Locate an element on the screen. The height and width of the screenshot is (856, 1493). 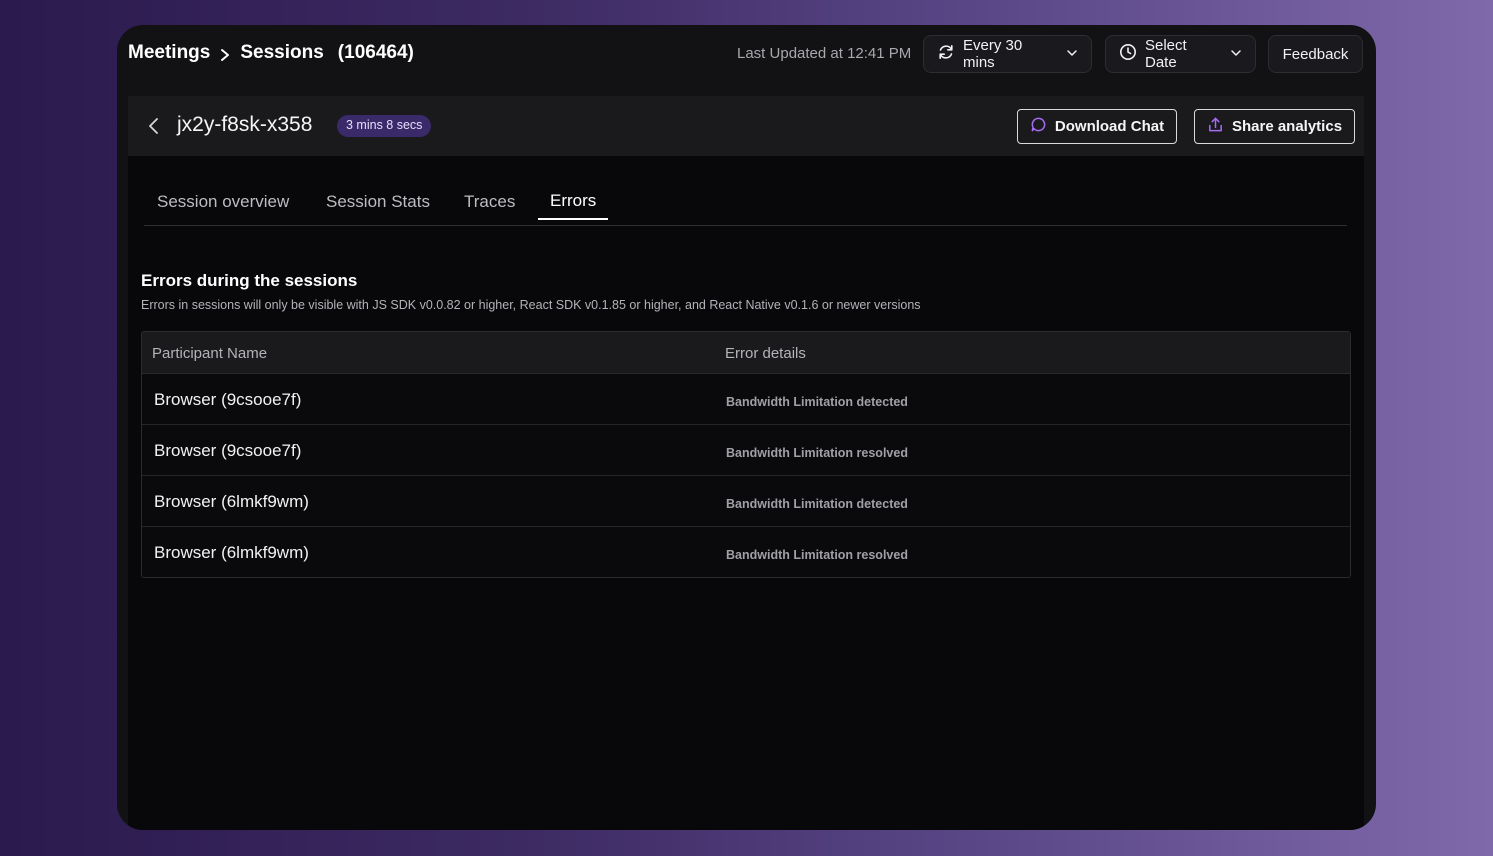
column-header-participant-name: Participant Name is located at coordinates (210, 353).